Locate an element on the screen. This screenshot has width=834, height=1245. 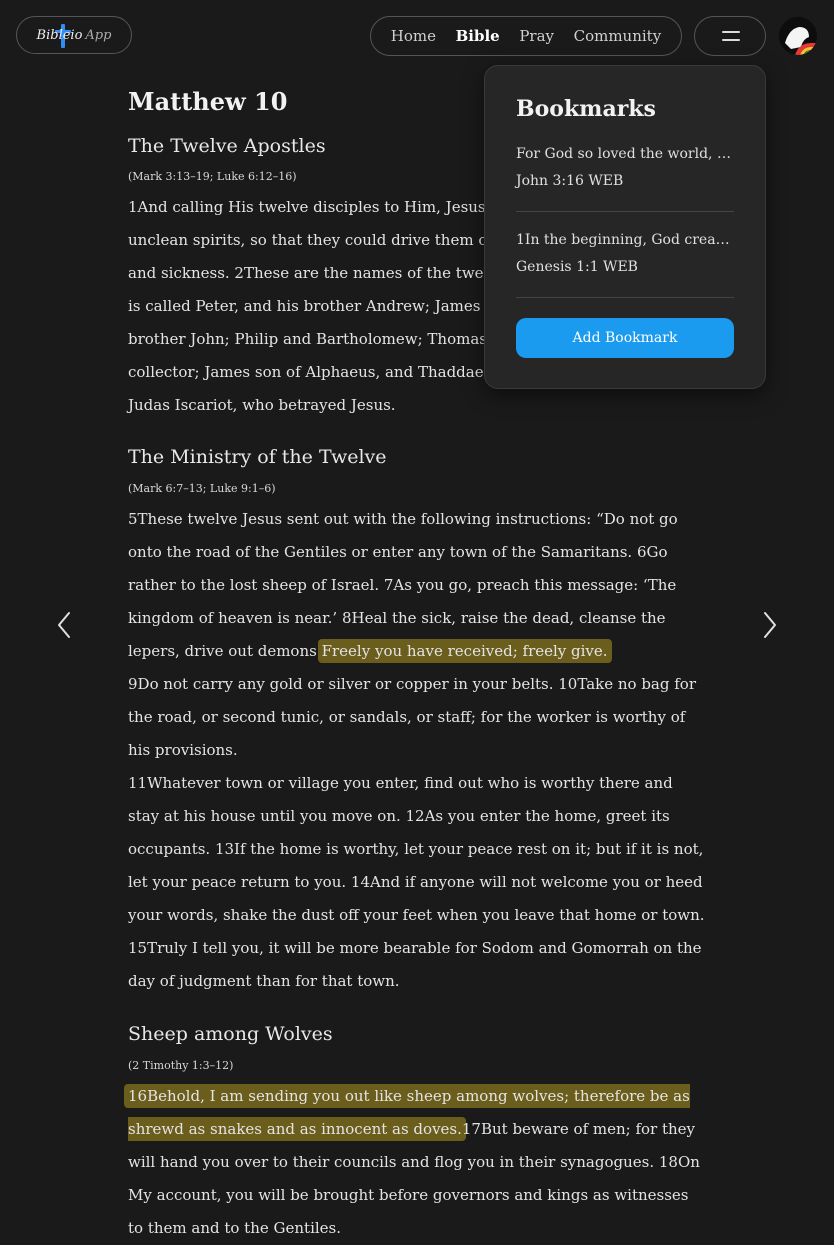
bookmarks-title: Bookmarks is located at coordinates (586, 109).